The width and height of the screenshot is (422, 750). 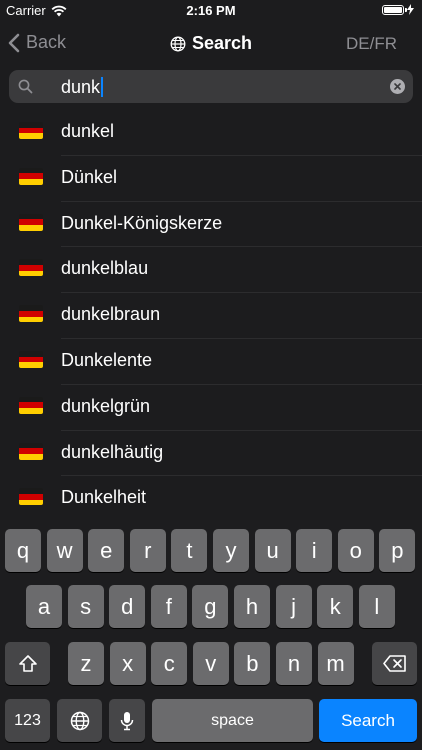 I want to click on search-query: dunk, so click(x=81, y=87).